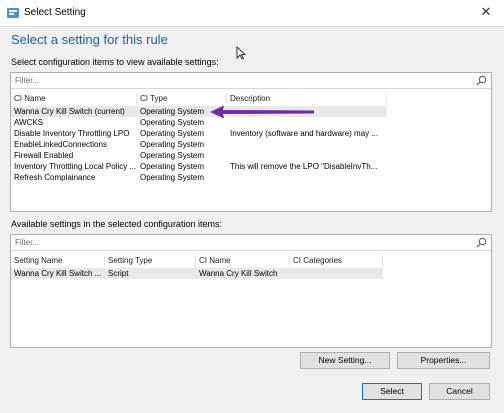 This screenshot has height=413, width=504. I want to click on ci-table-cell: Refresh Complainance, so click(55, 177).